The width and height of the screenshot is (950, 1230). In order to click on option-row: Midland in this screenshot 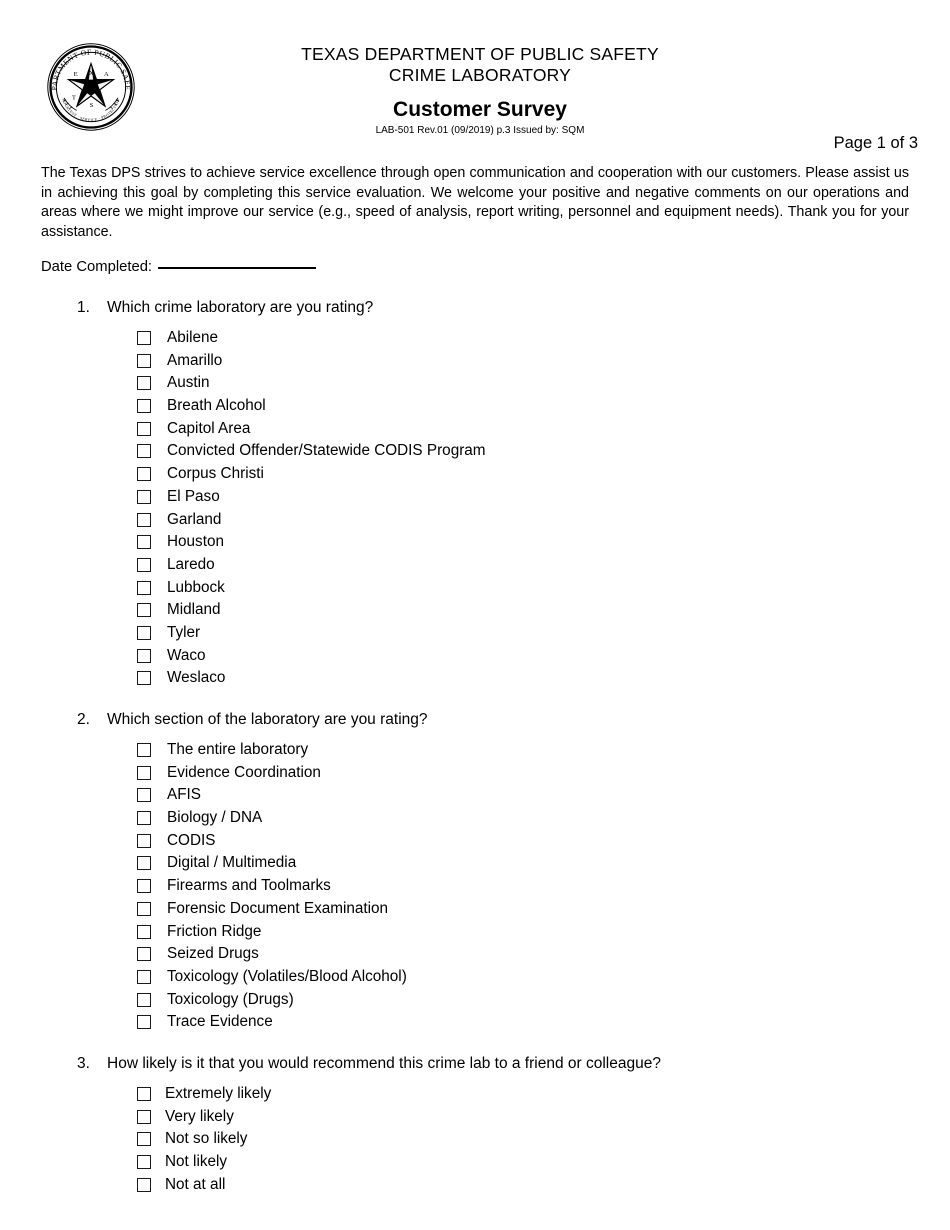, I will do `click(186, 610)`.